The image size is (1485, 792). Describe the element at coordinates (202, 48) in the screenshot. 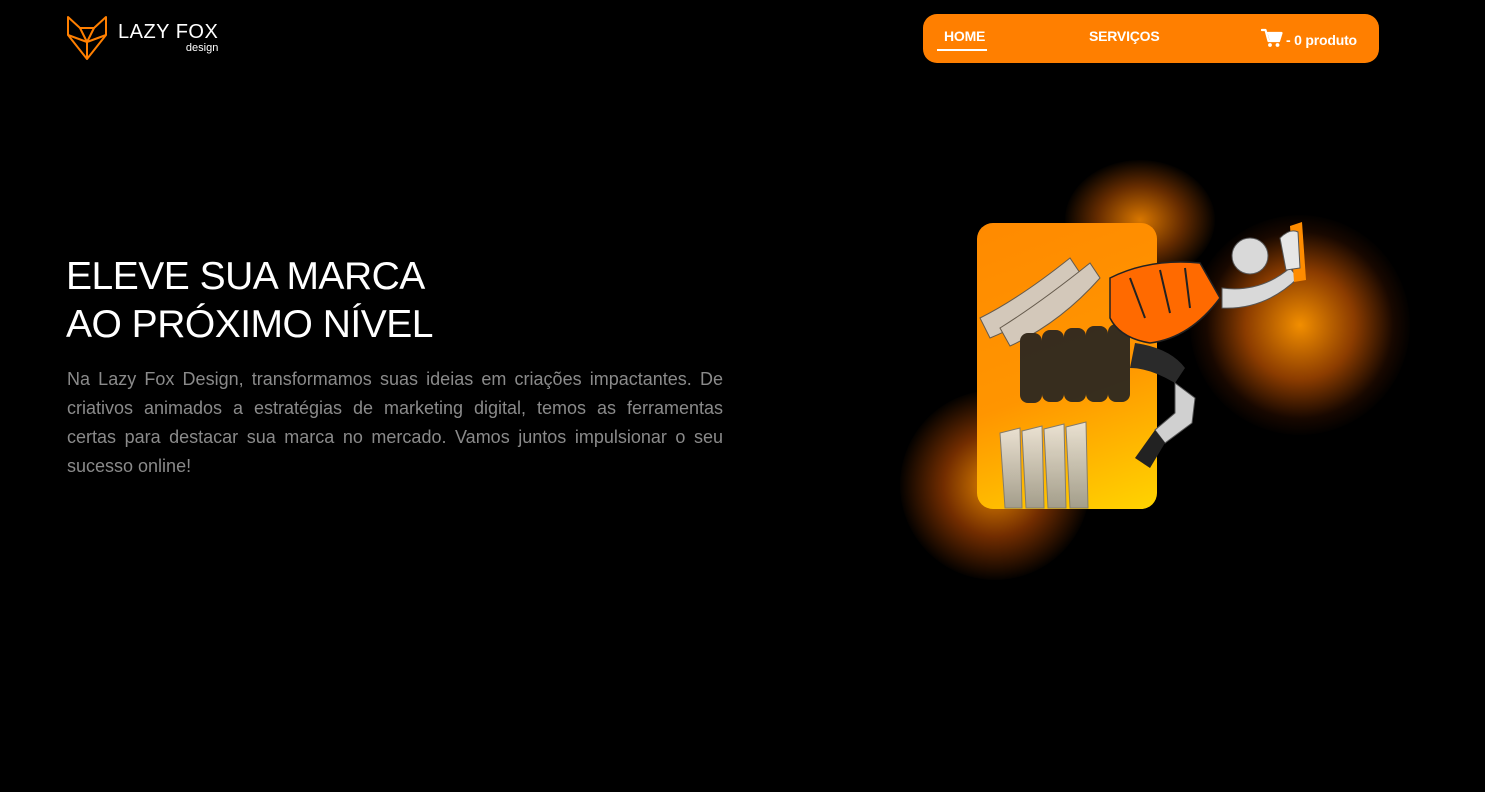

I see `brand-subtitle: design` at that location.